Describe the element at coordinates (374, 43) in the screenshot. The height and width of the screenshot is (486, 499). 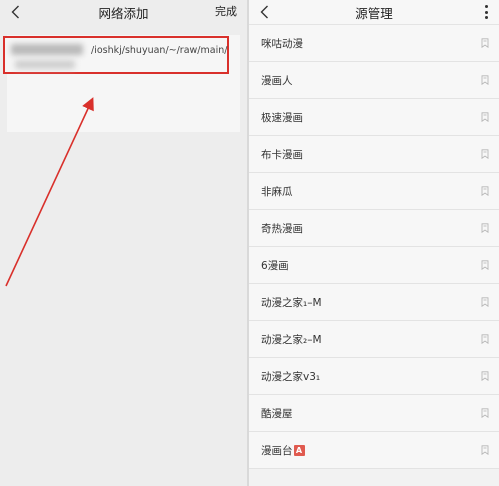
I see `source-item: 咪咕动漫` at that location.